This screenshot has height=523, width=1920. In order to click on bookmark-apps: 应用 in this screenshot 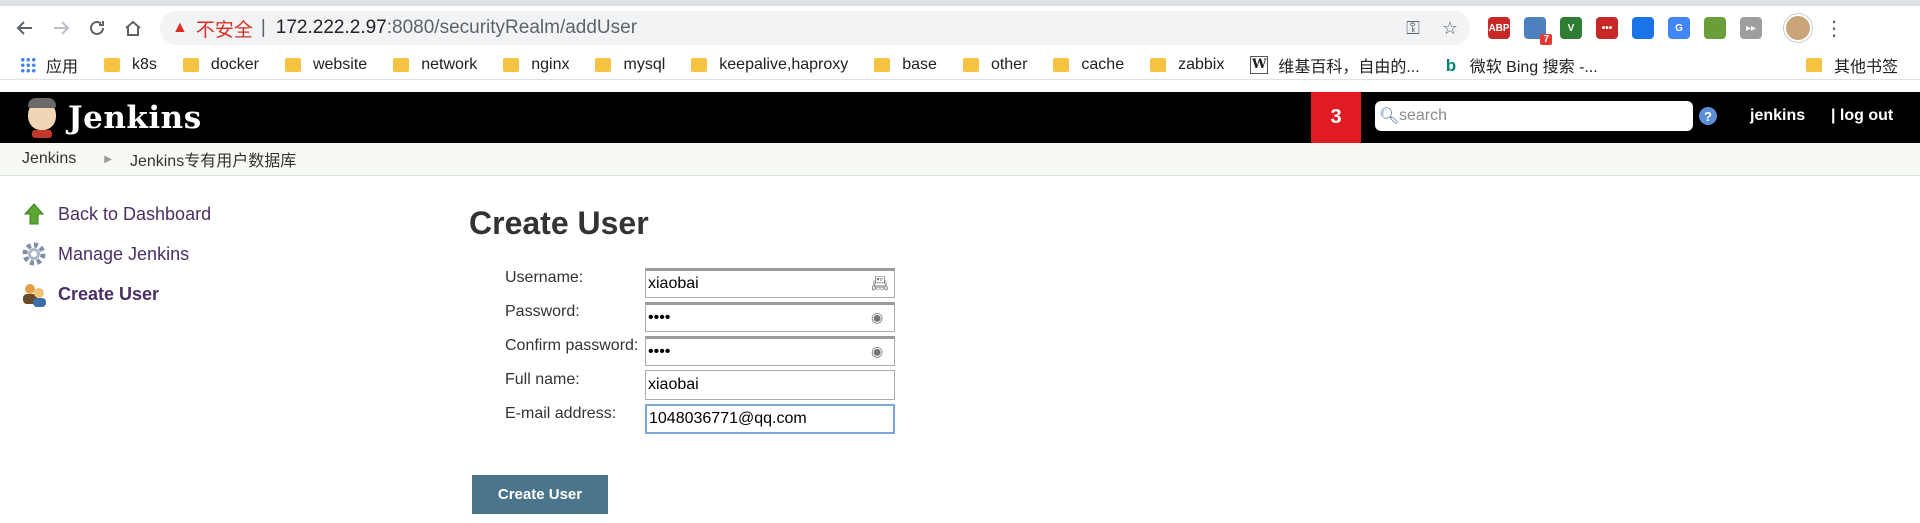, I will do `click(49, 65)`.